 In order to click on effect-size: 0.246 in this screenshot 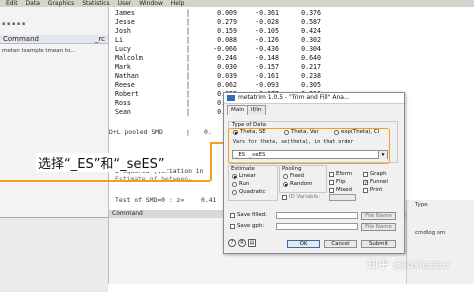, I will do `click(227, 58)`.